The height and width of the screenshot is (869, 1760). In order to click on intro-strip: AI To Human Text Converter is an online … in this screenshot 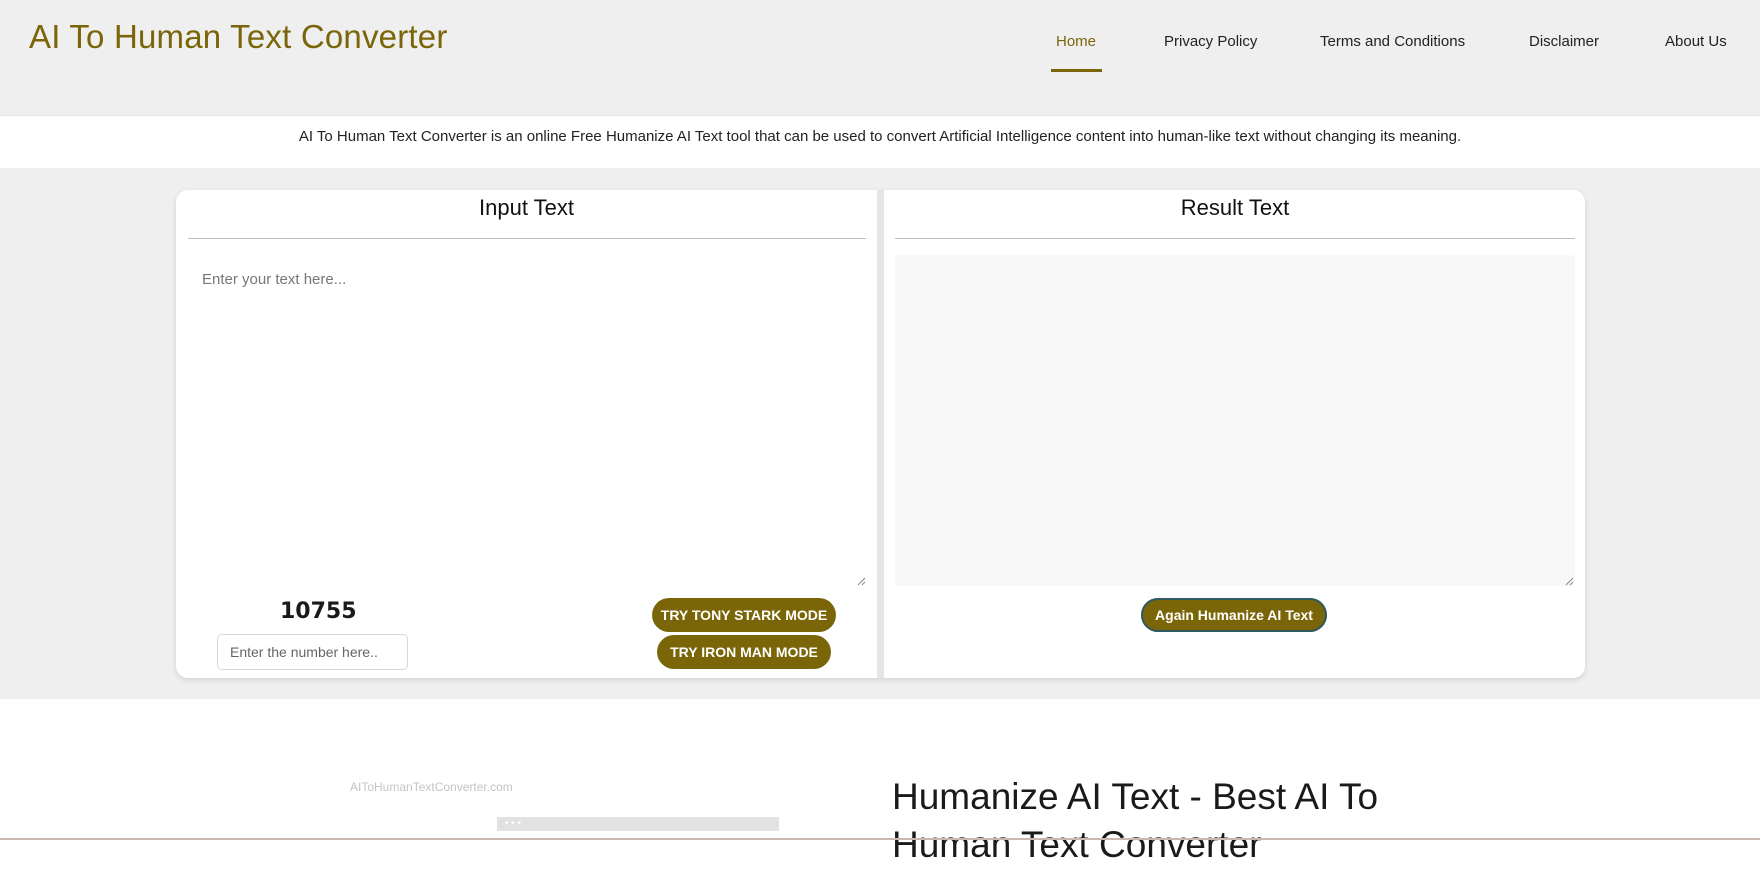, I will do `click(880, 142)`.